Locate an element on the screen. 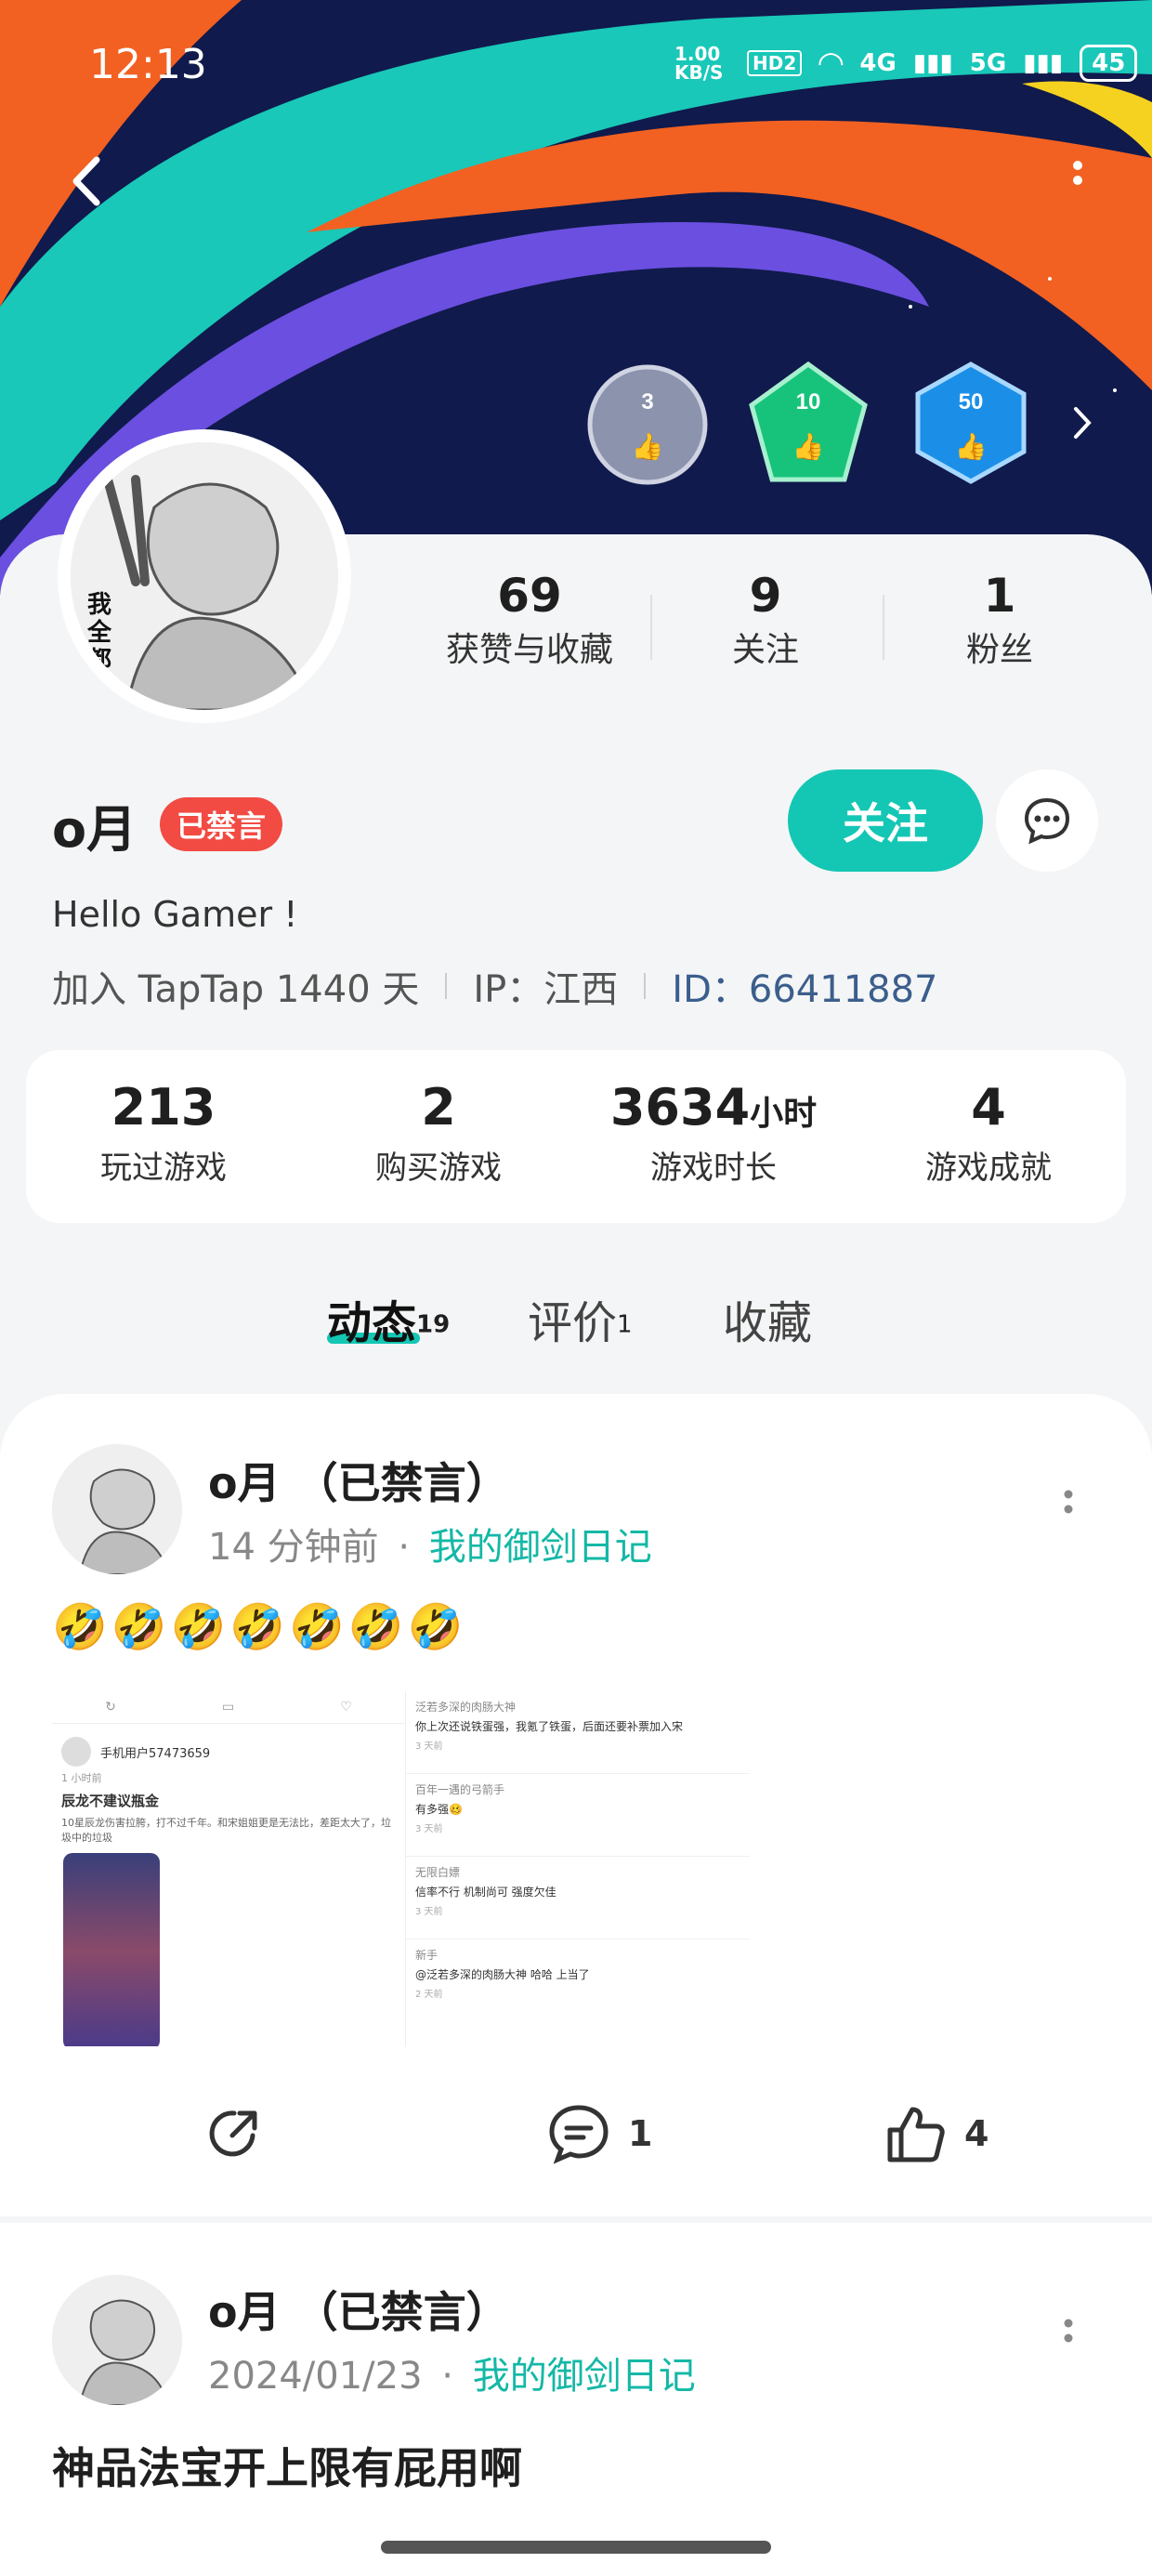 The width and height of the screenshot is (1152, 2576). tab-favorites: 收藏 is located at coordinates (767, 1318).